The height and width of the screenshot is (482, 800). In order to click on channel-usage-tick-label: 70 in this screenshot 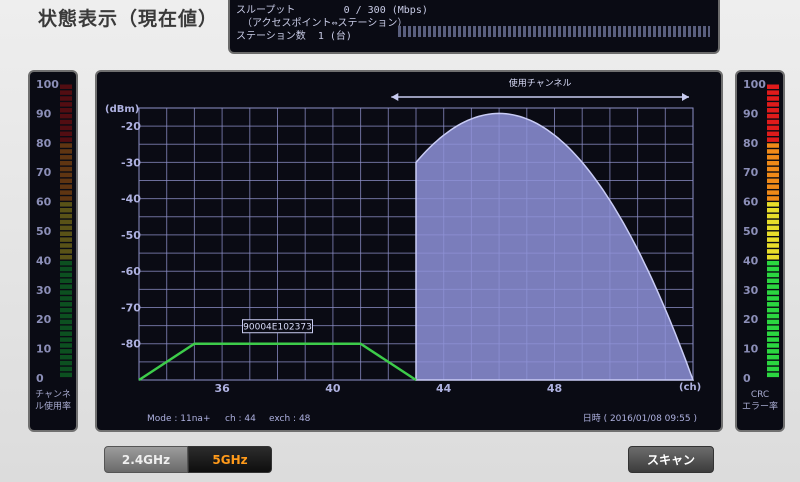, I will do `click(44, 172)`.